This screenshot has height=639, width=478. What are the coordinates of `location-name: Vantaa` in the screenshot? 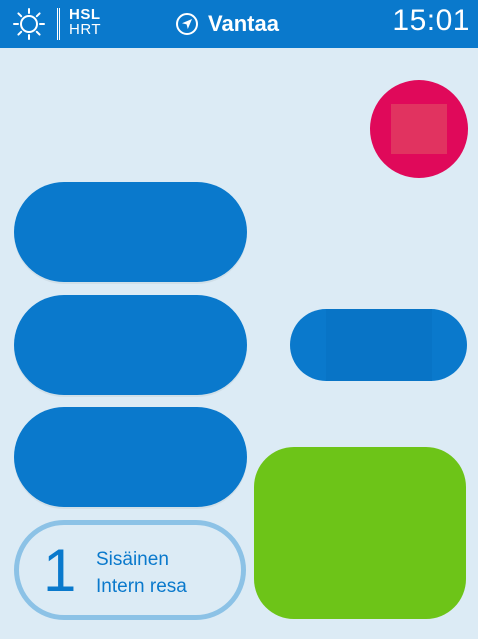 It's located at (243, 23).